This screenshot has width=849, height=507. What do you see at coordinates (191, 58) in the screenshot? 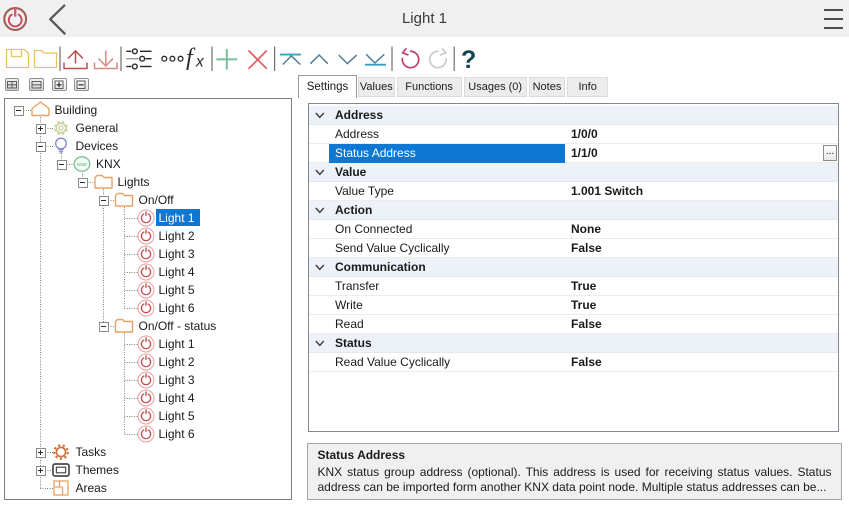
I see `svg-text: f` at bounding box center [191, 58].